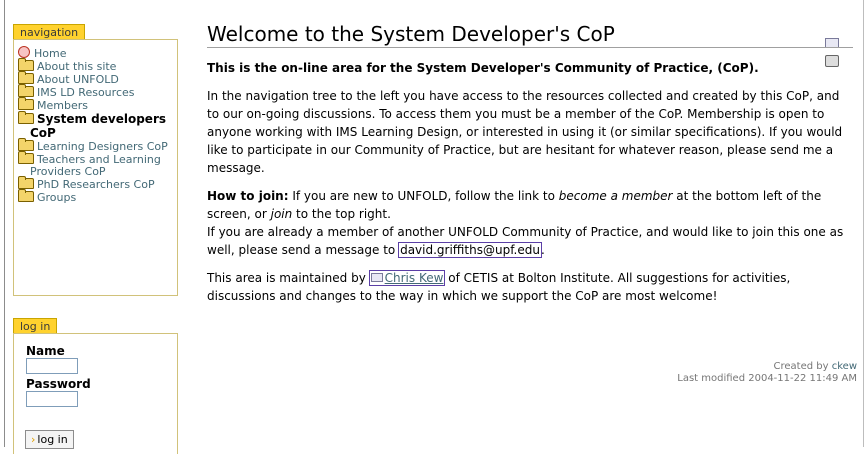  Describe the element at coordinates (4, 223) in the screenshot. I see `frame-left-edge` at that location.